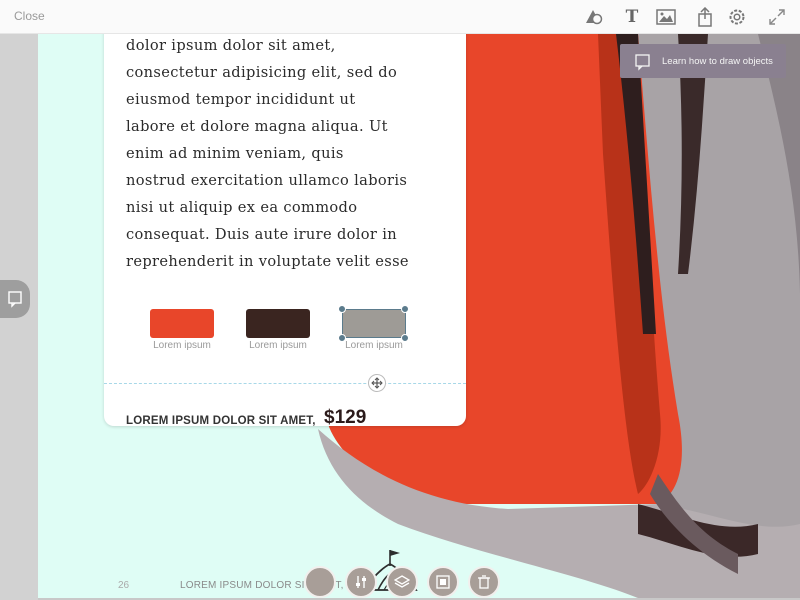 The height and width of the screenshot is (600, 800). Describe the element at coordinates (737, 17) in the screenshot. I see `settings-icon` at that location.